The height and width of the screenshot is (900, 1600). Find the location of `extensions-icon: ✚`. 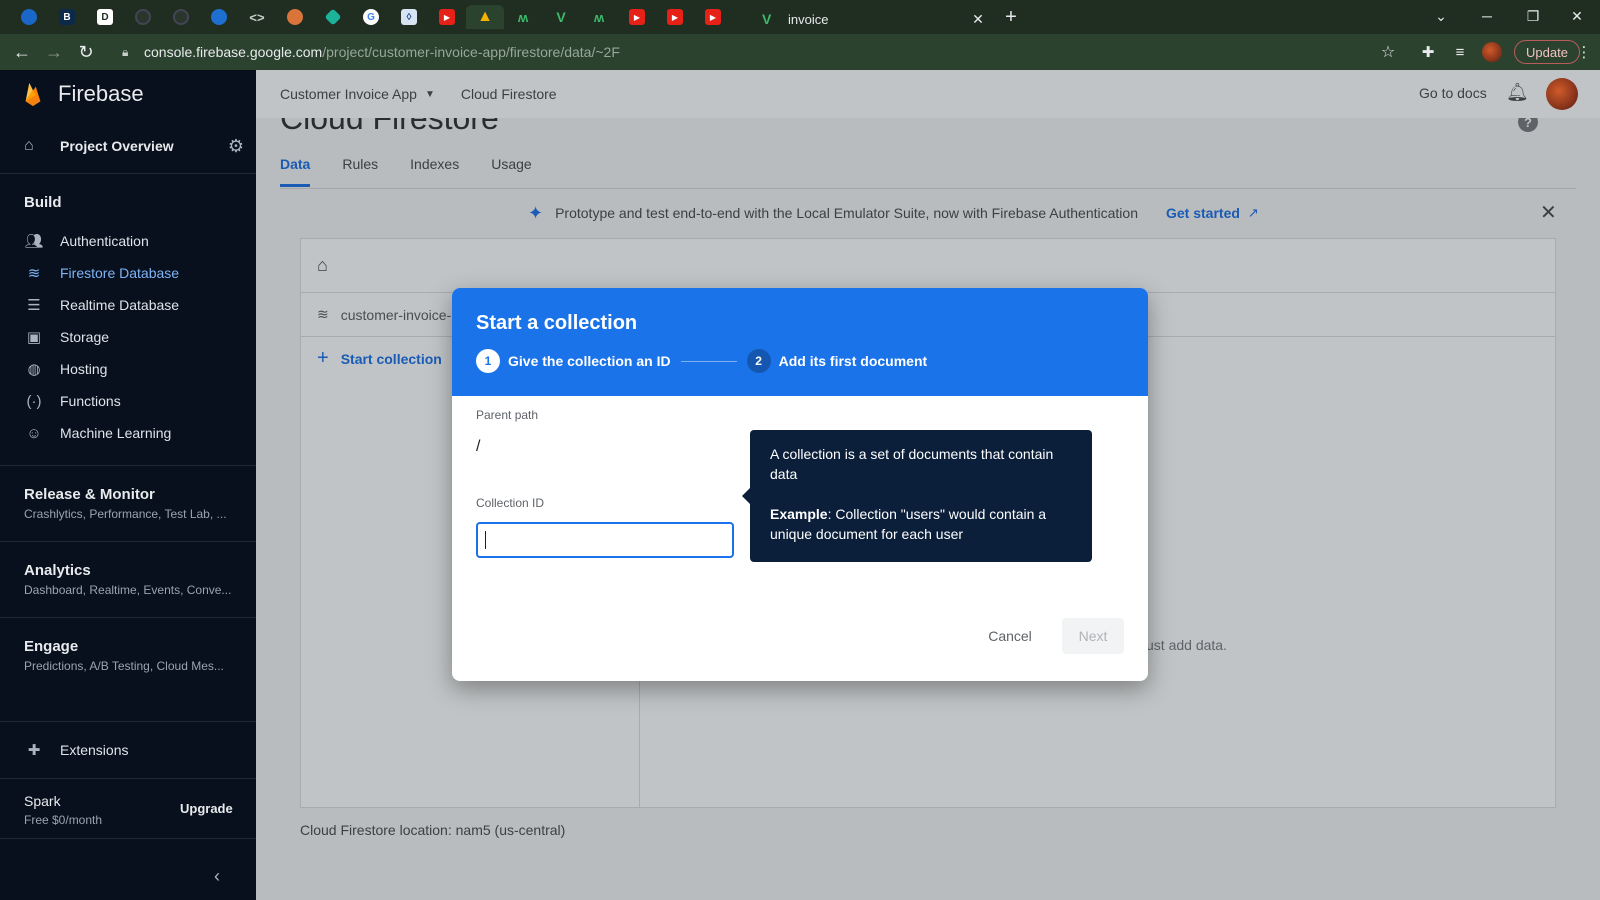

extensions-icon: ✚ is located at coordinates (1428, 52).